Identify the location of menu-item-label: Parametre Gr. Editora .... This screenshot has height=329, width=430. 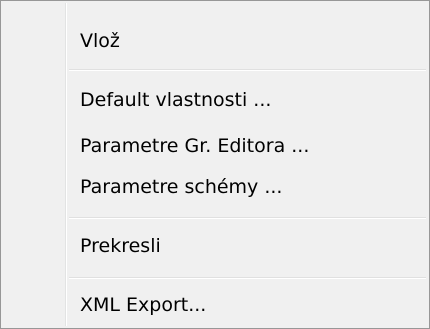
(195, 146).